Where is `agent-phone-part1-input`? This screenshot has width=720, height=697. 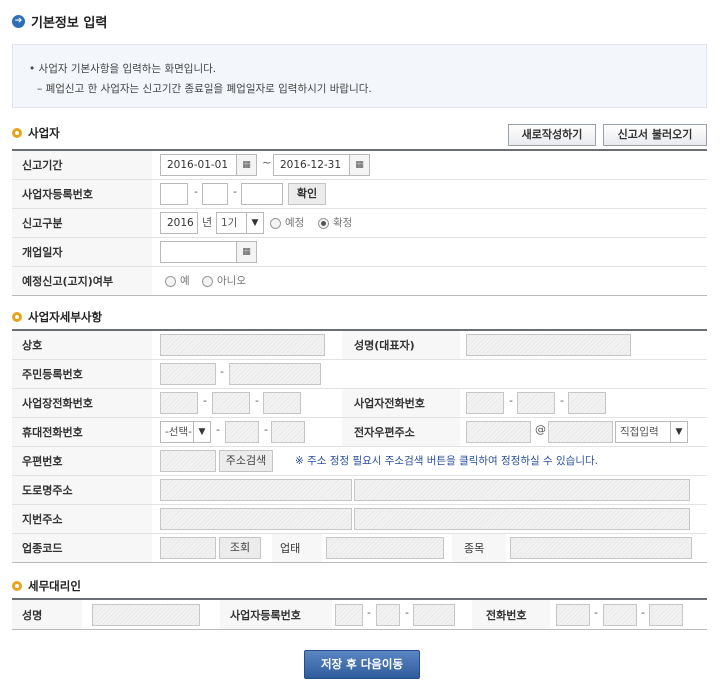
agent-phone-part1-input is located at coordinates (573, 615).